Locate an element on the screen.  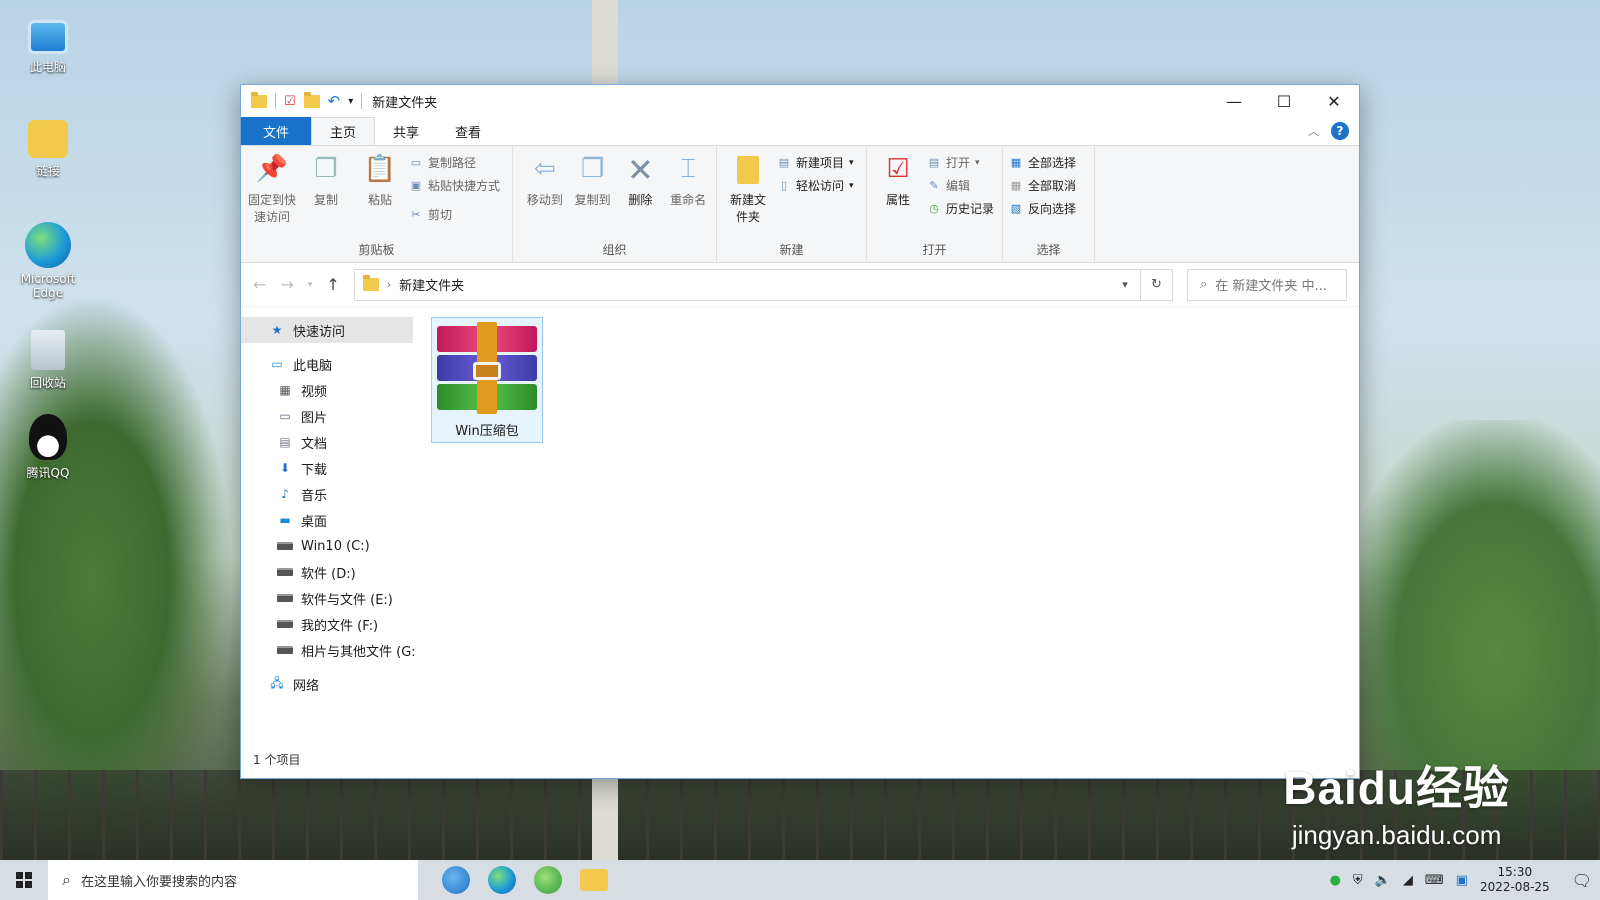
star-pin-icon: ★ is located at coordinates (277, 330).